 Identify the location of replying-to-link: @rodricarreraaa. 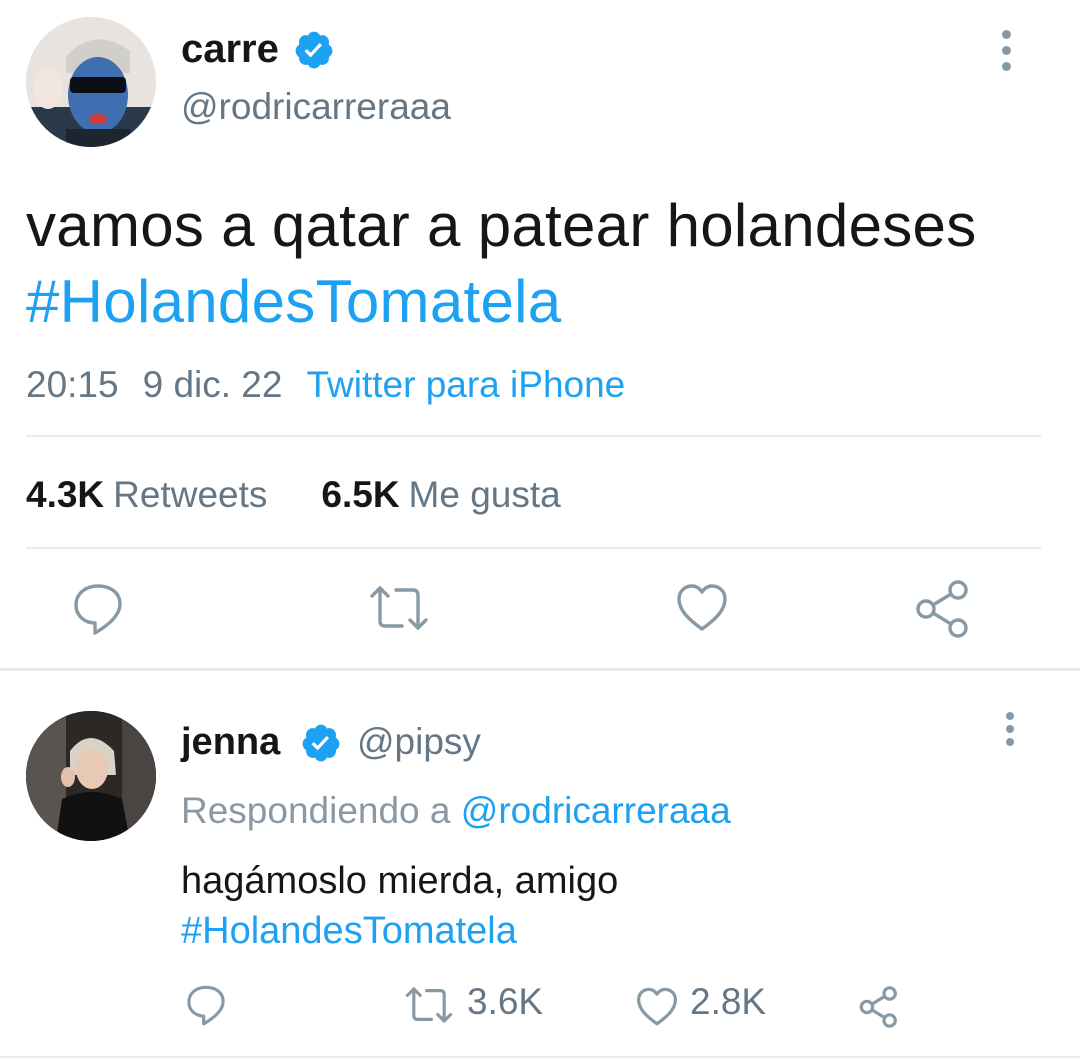
(596, 810).